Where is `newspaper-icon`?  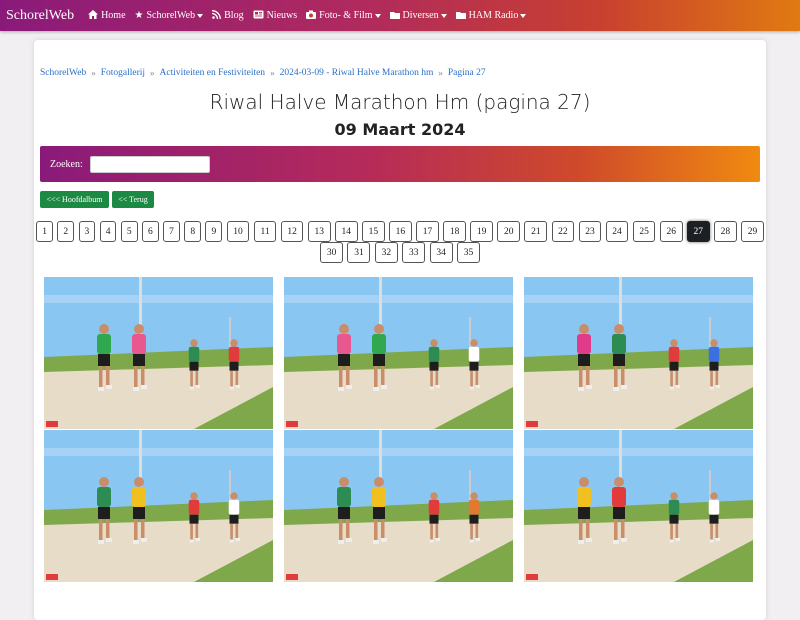
newspaper-icon is located at coordinates (258, 15).